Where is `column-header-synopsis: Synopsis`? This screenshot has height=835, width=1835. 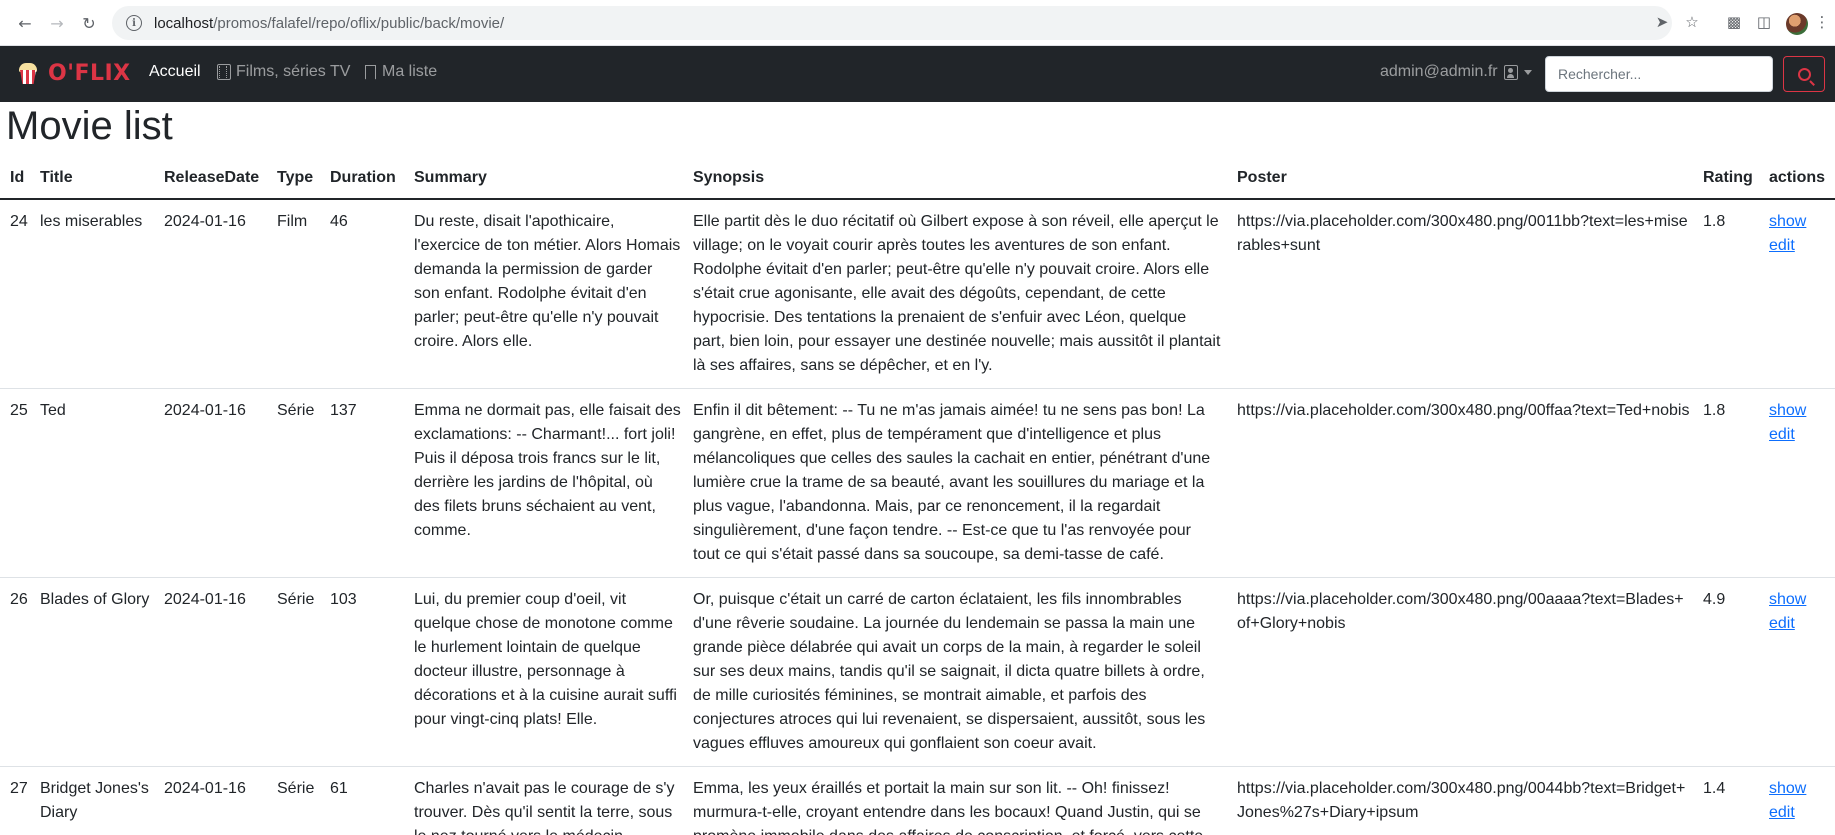
column-header-synopsis: Synopsis is located at coordinates (959, 179).